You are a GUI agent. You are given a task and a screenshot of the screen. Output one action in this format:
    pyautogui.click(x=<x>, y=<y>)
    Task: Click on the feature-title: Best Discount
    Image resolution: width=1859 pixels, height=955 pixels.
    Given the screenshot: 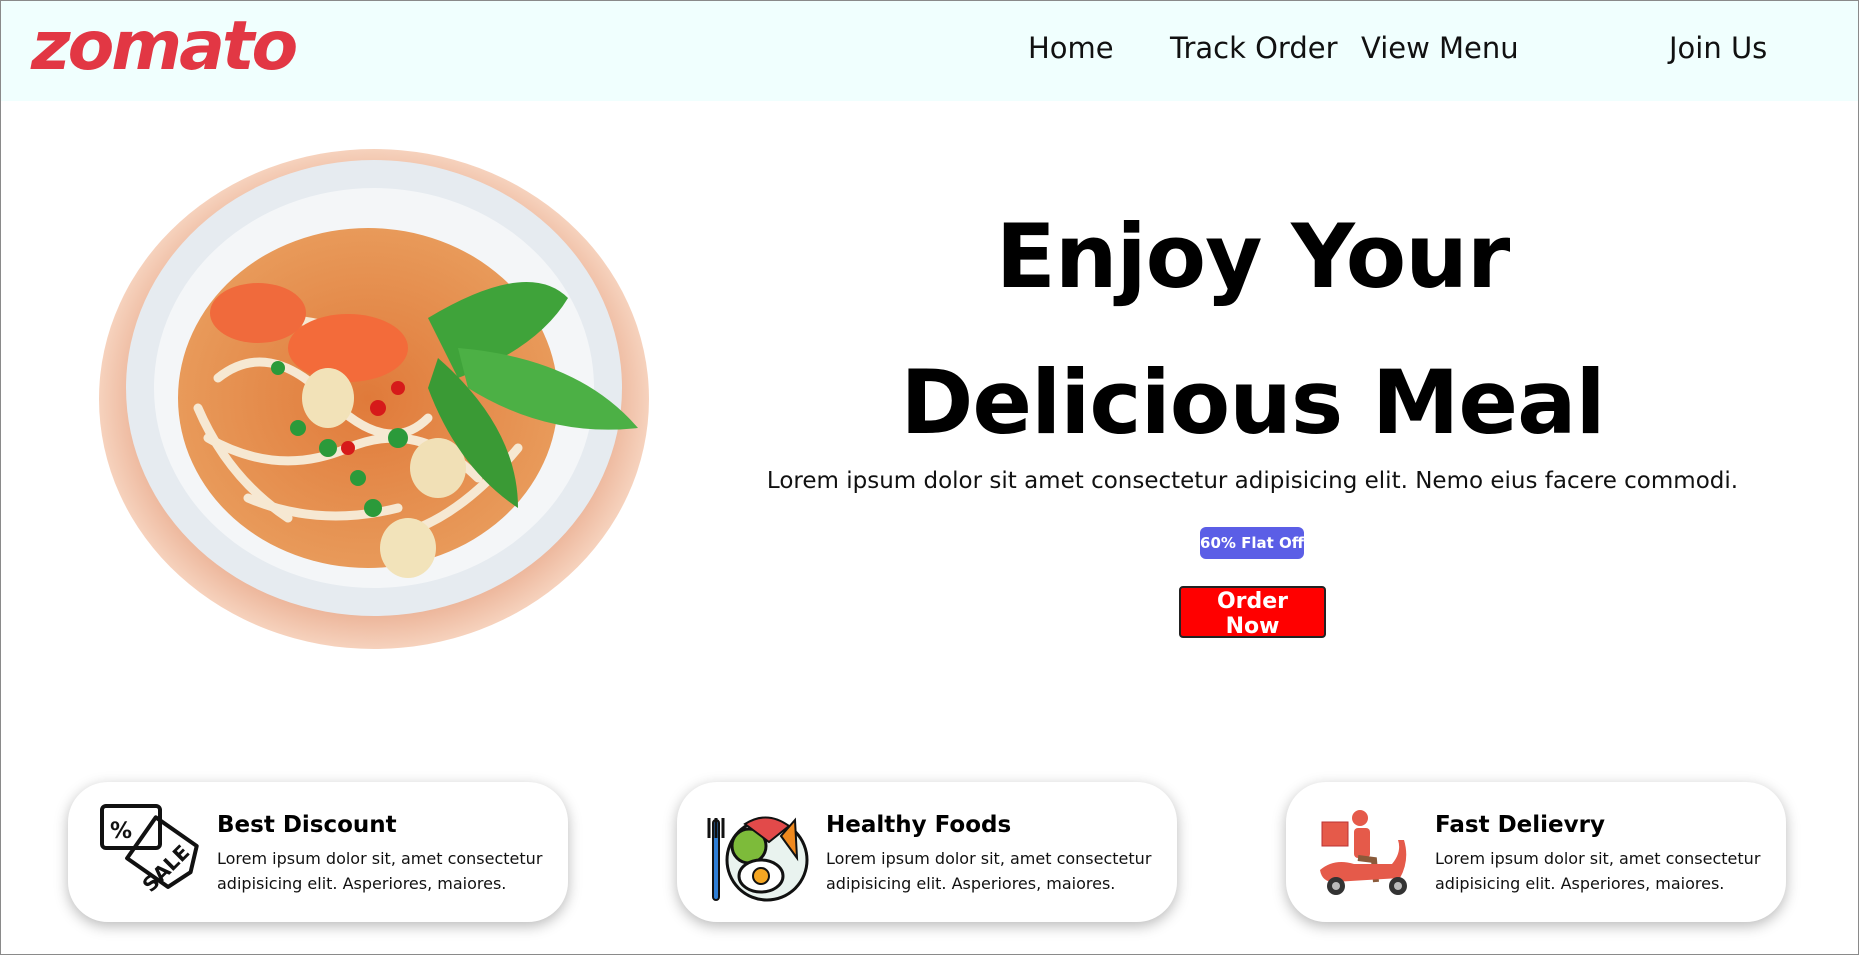 What is the action you would take?
    pyautogui.click(x=307, y=825)
    